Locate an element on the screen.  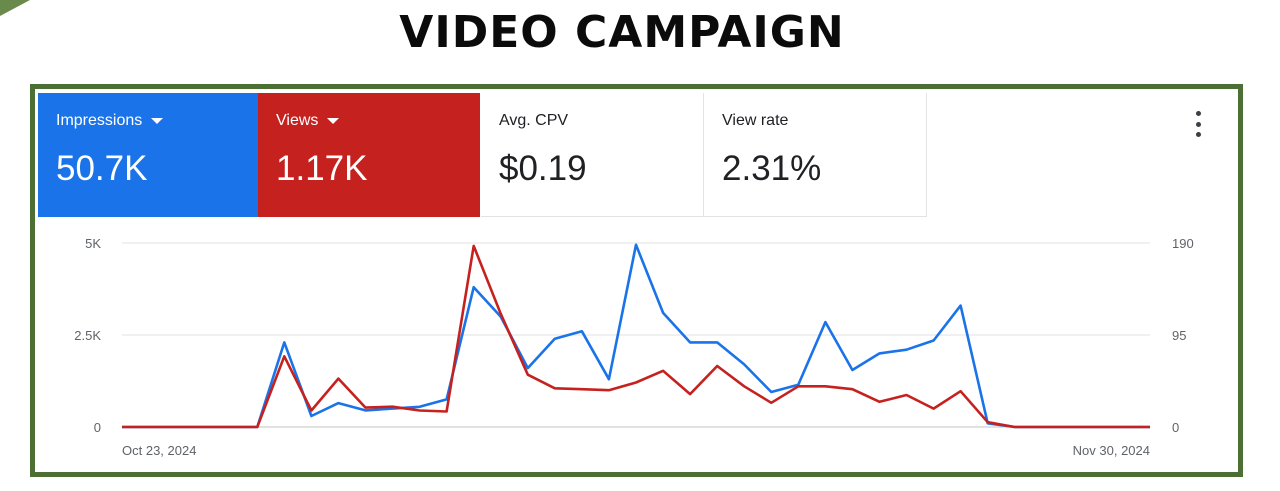
right-tick-label: 0 is located at coordinates (1175, 427).